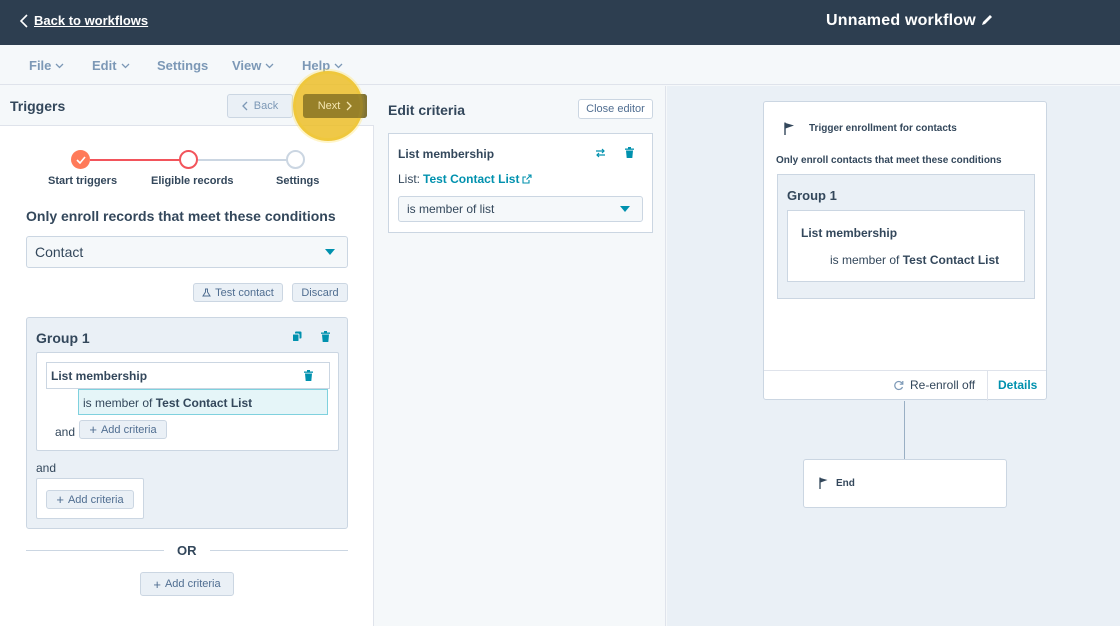 This screenshot has width=1120, height=626. I want to click on pencil-icon, so click(987, 20).